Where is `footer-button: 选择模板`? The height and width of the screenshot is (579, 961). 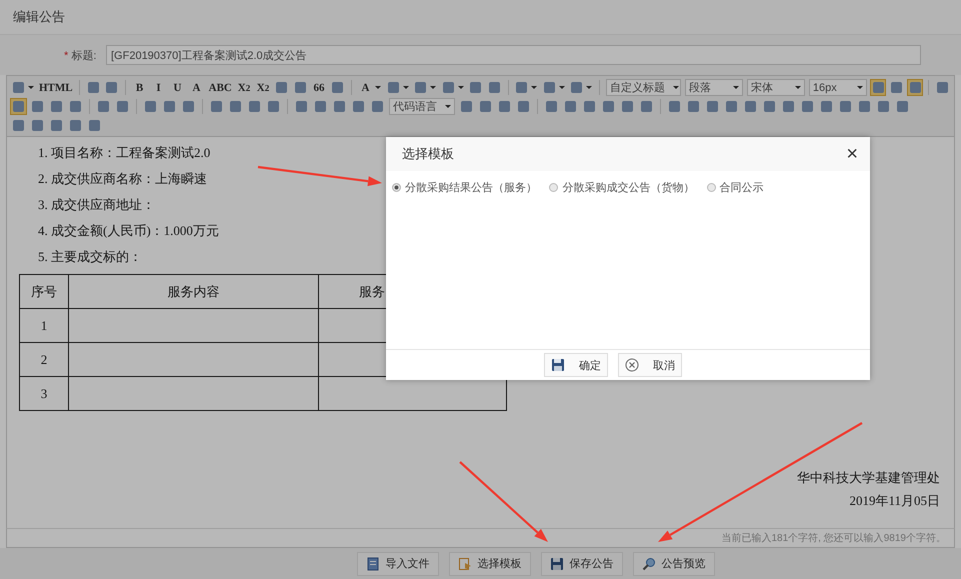
footer-button: 选择模板 is located at coordinates (489, 564).